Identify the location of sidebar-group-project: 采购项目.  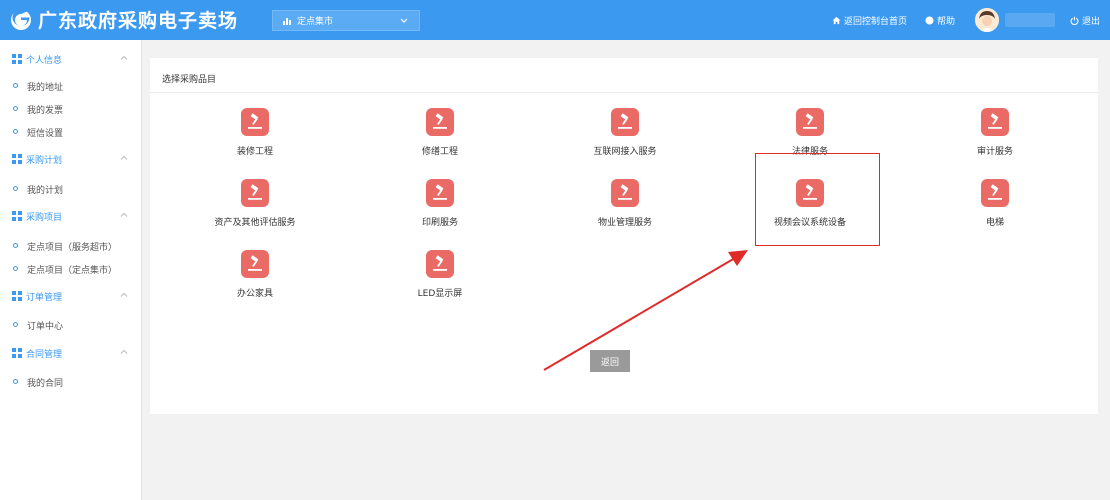
(71, 216).